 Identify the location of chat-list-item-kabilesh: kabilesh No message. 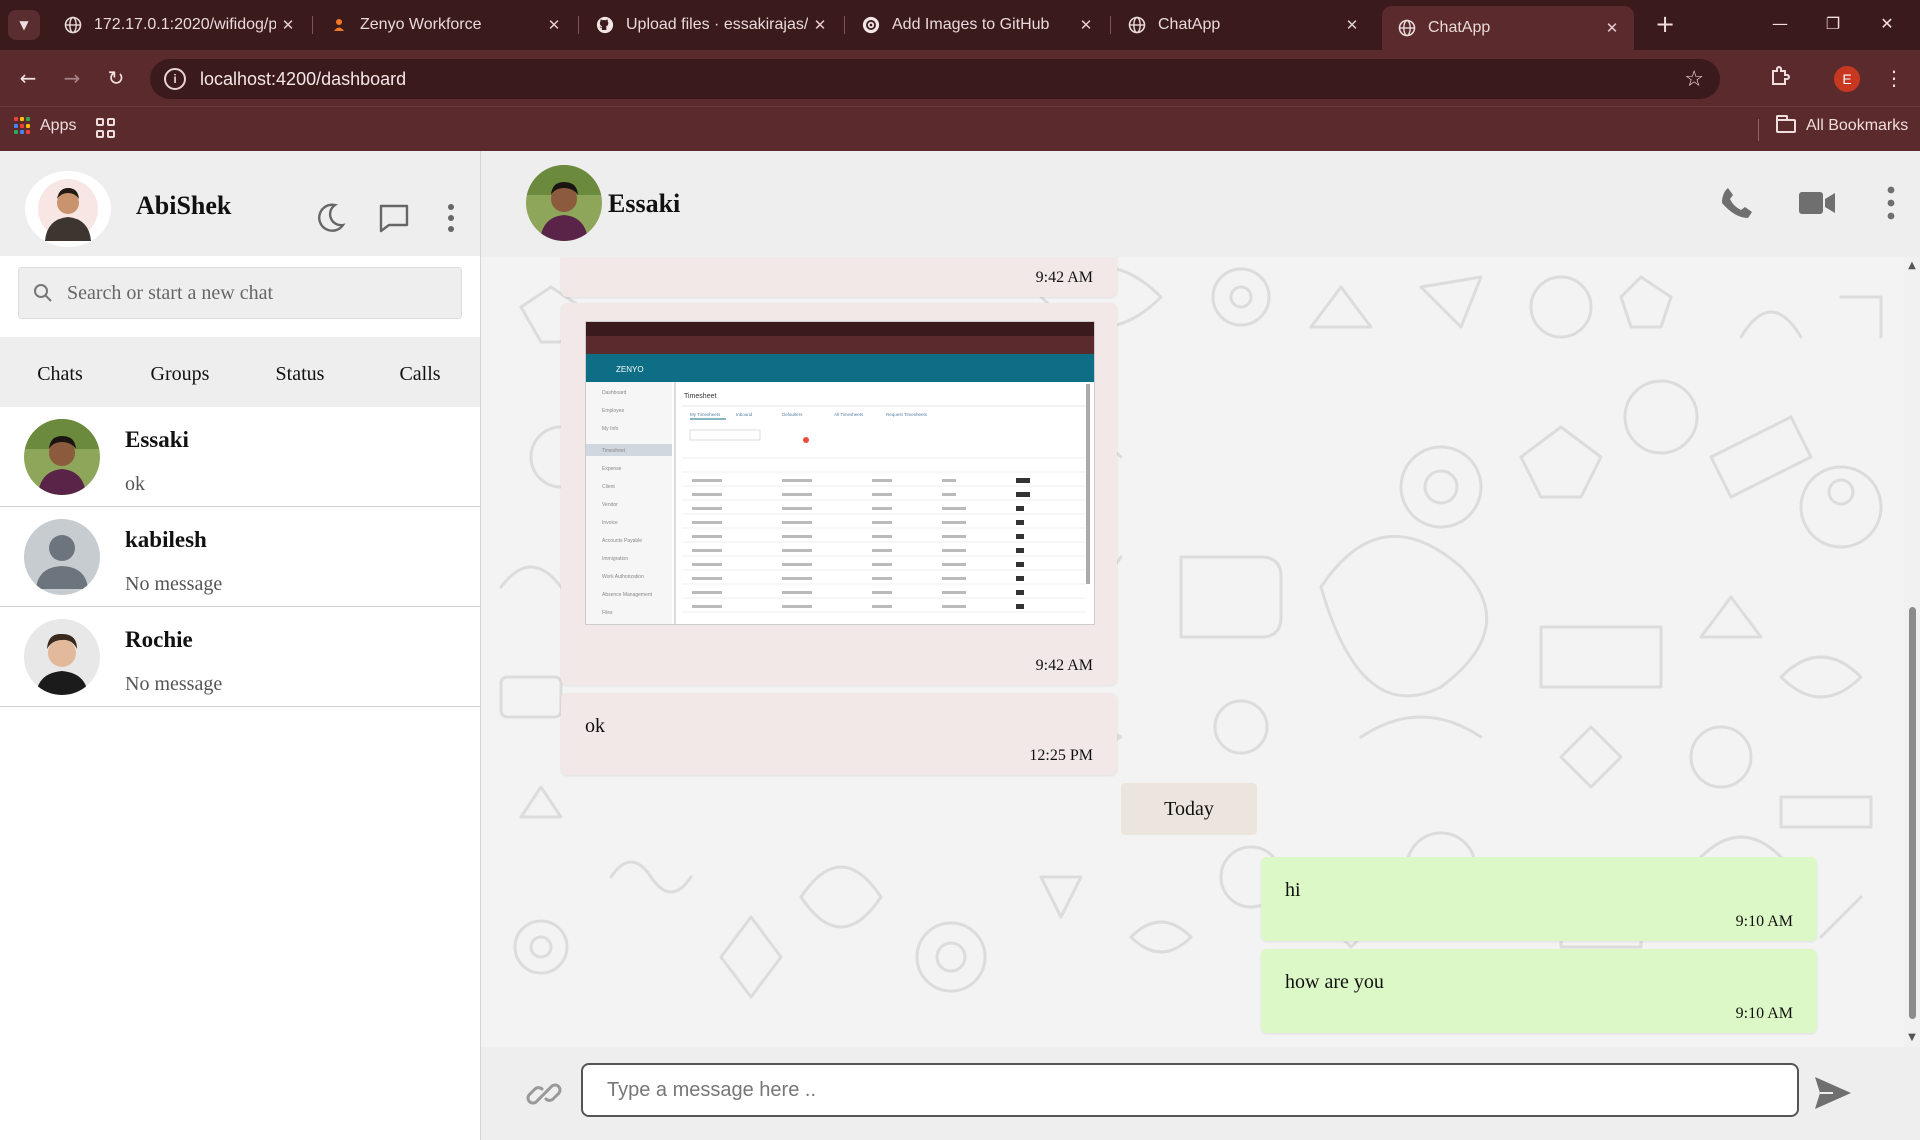
(240, 557).